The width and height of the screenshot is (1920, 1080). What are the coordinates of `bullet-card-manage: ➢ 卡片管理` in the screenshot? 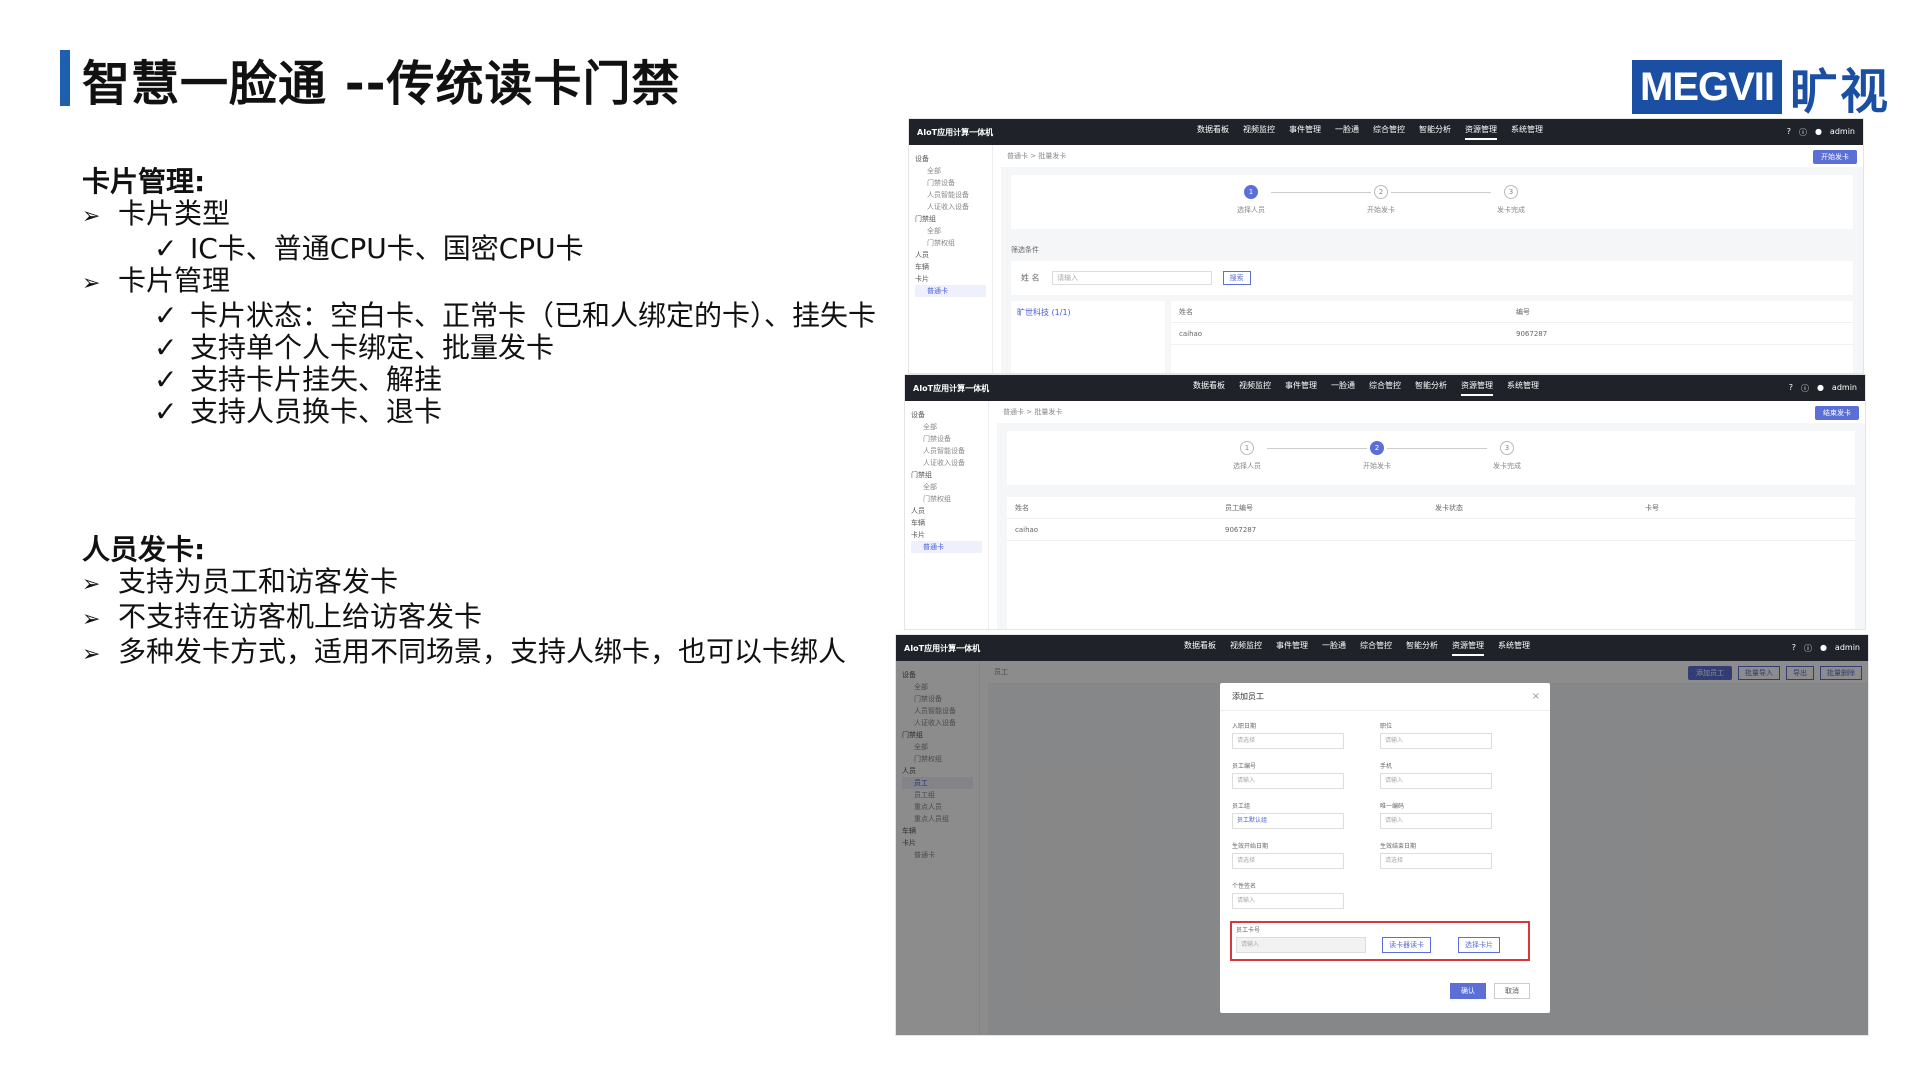 It's located at (479, 282).